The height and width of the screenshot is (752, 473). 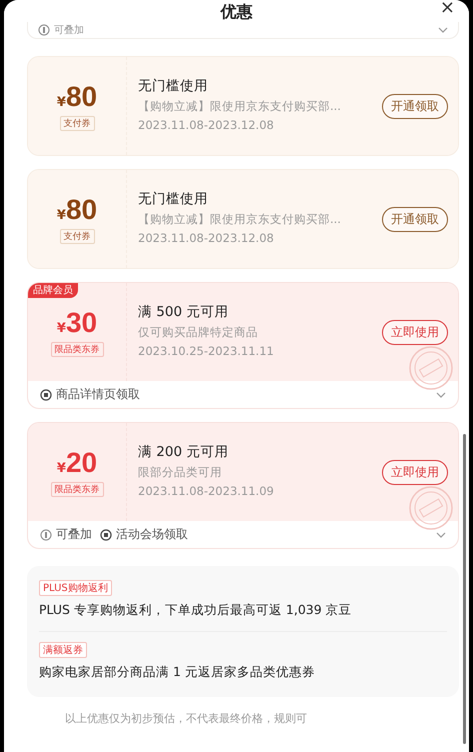 I want to click on coupon-amount: ¥30, so click(x=77, y=323).